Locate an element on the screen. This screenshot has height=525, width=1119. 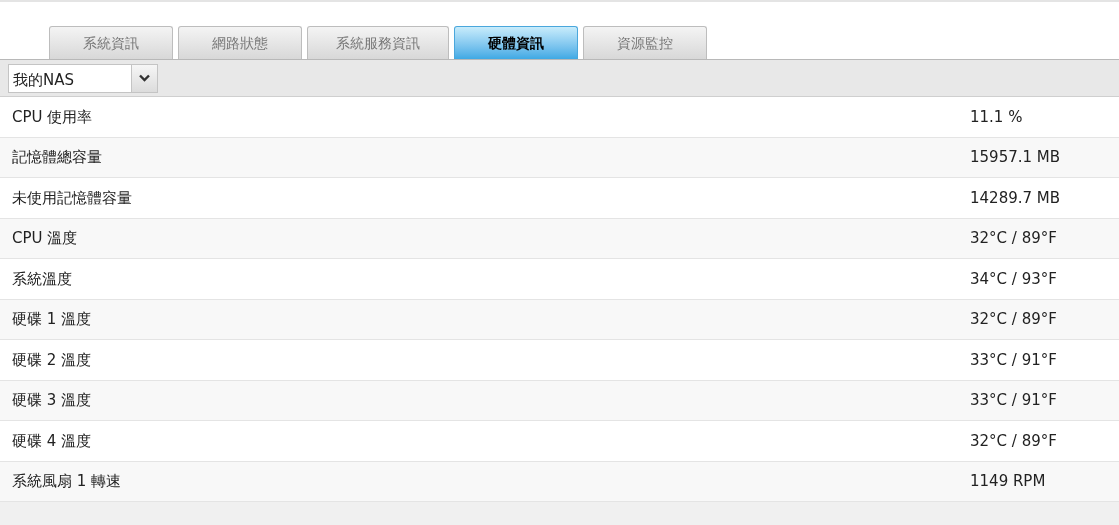
row-label: 記憶體總容量 is located at coordinates (57, 157).